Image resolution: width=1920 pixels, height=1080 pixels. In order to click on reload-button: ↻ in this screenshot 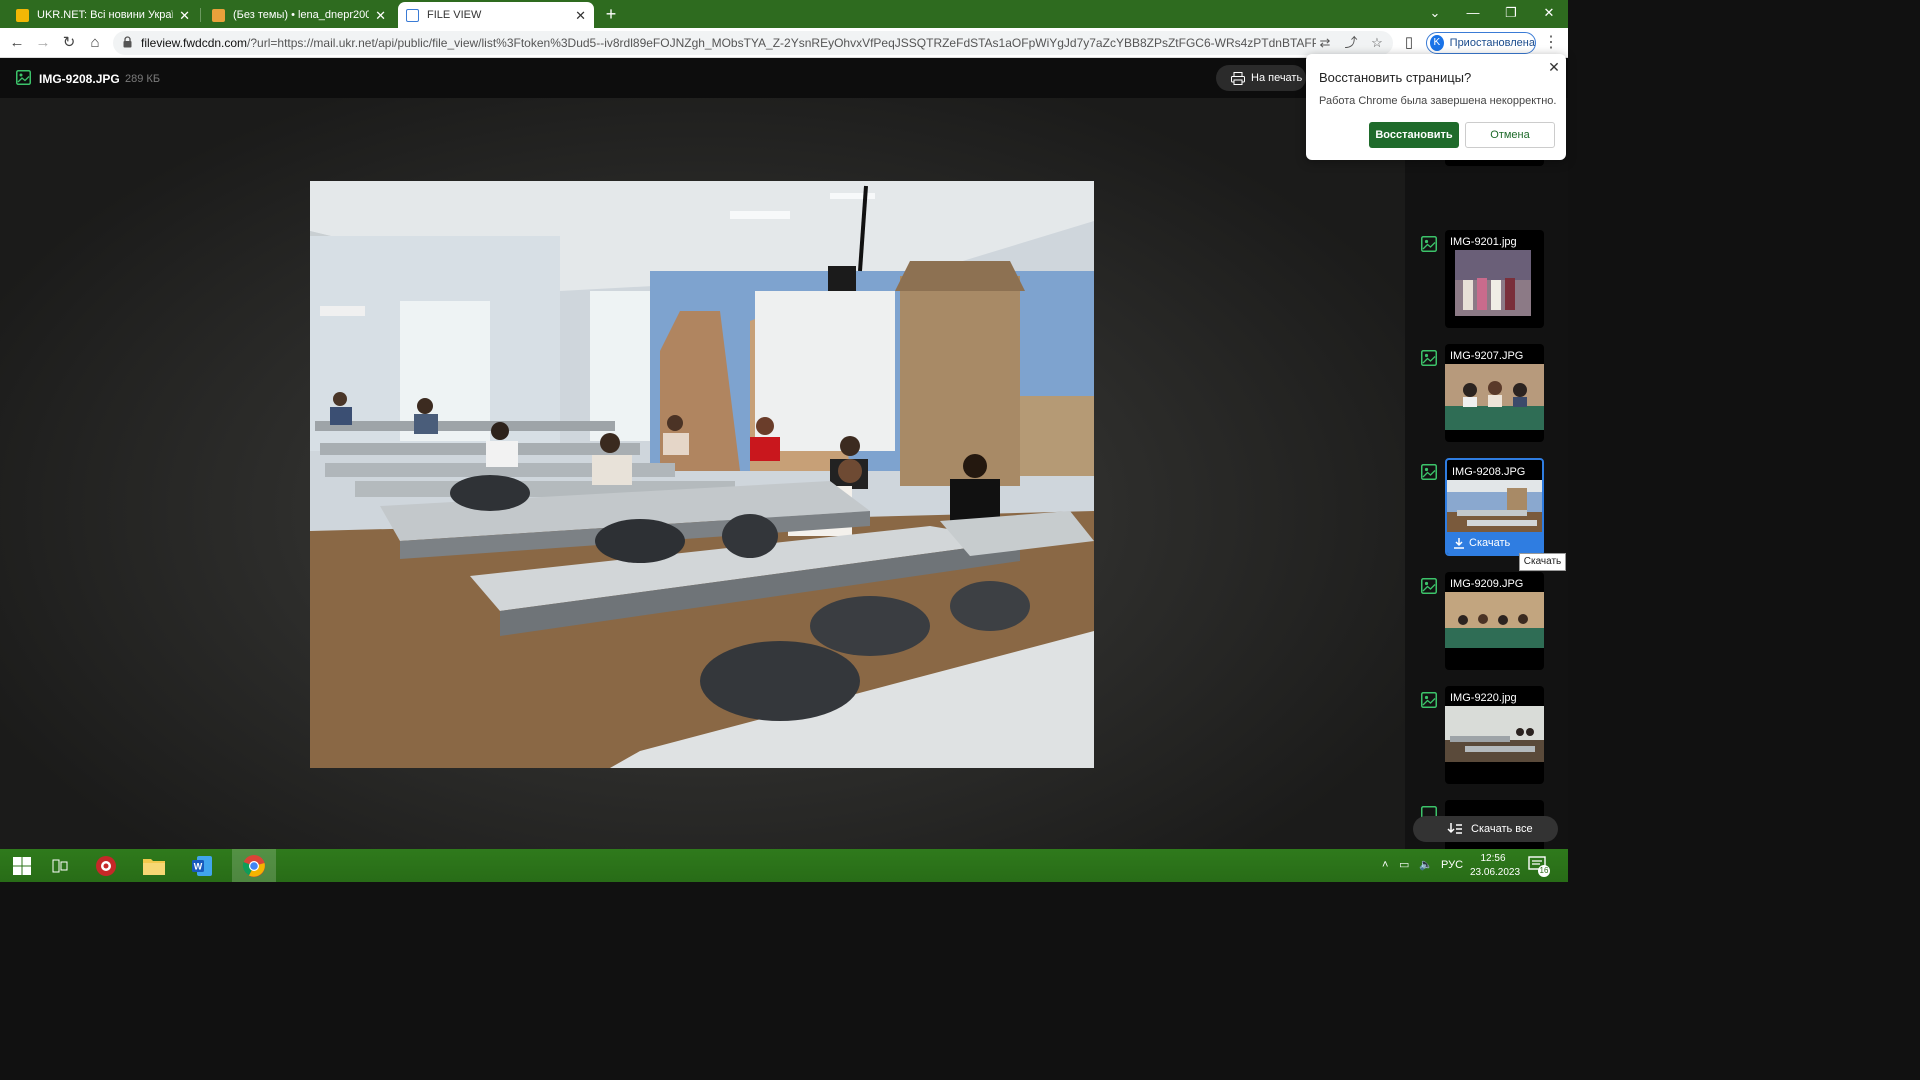, I will do `click(69, 43)`.